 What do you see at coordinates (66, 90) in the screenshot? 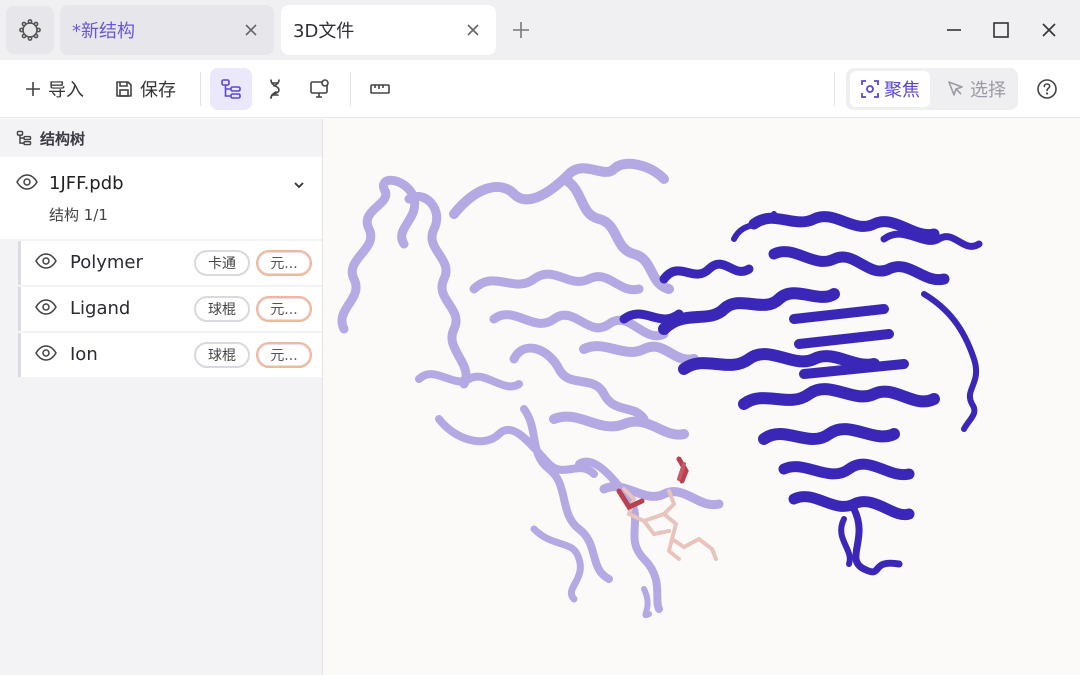
I see `import-label: 导入` at bounding box center [66, 90].